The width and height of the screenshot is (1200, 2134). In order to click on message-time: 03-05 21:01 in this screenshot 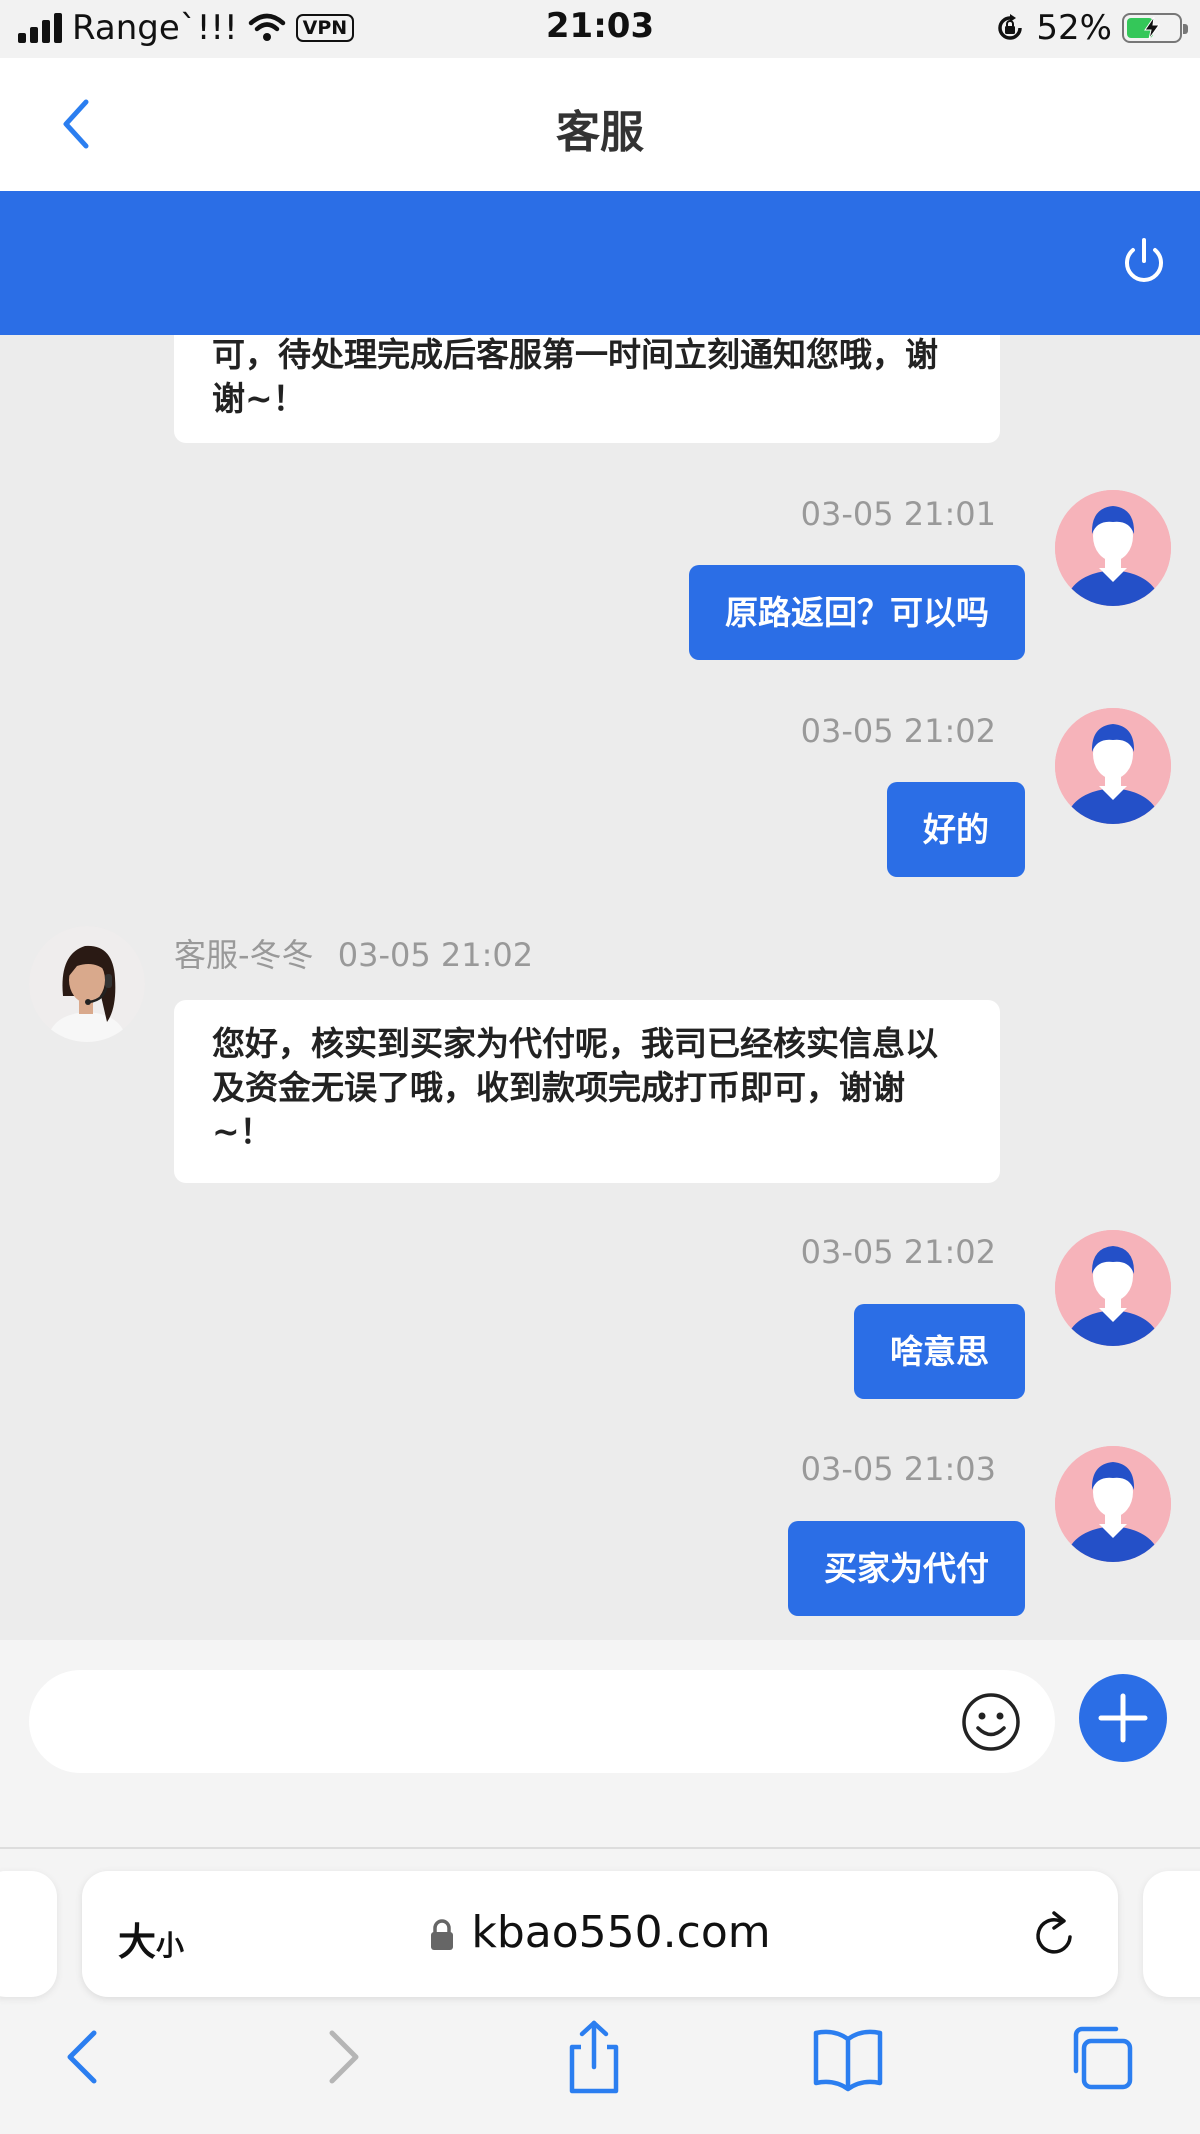, I will do `click(898, 514)`.